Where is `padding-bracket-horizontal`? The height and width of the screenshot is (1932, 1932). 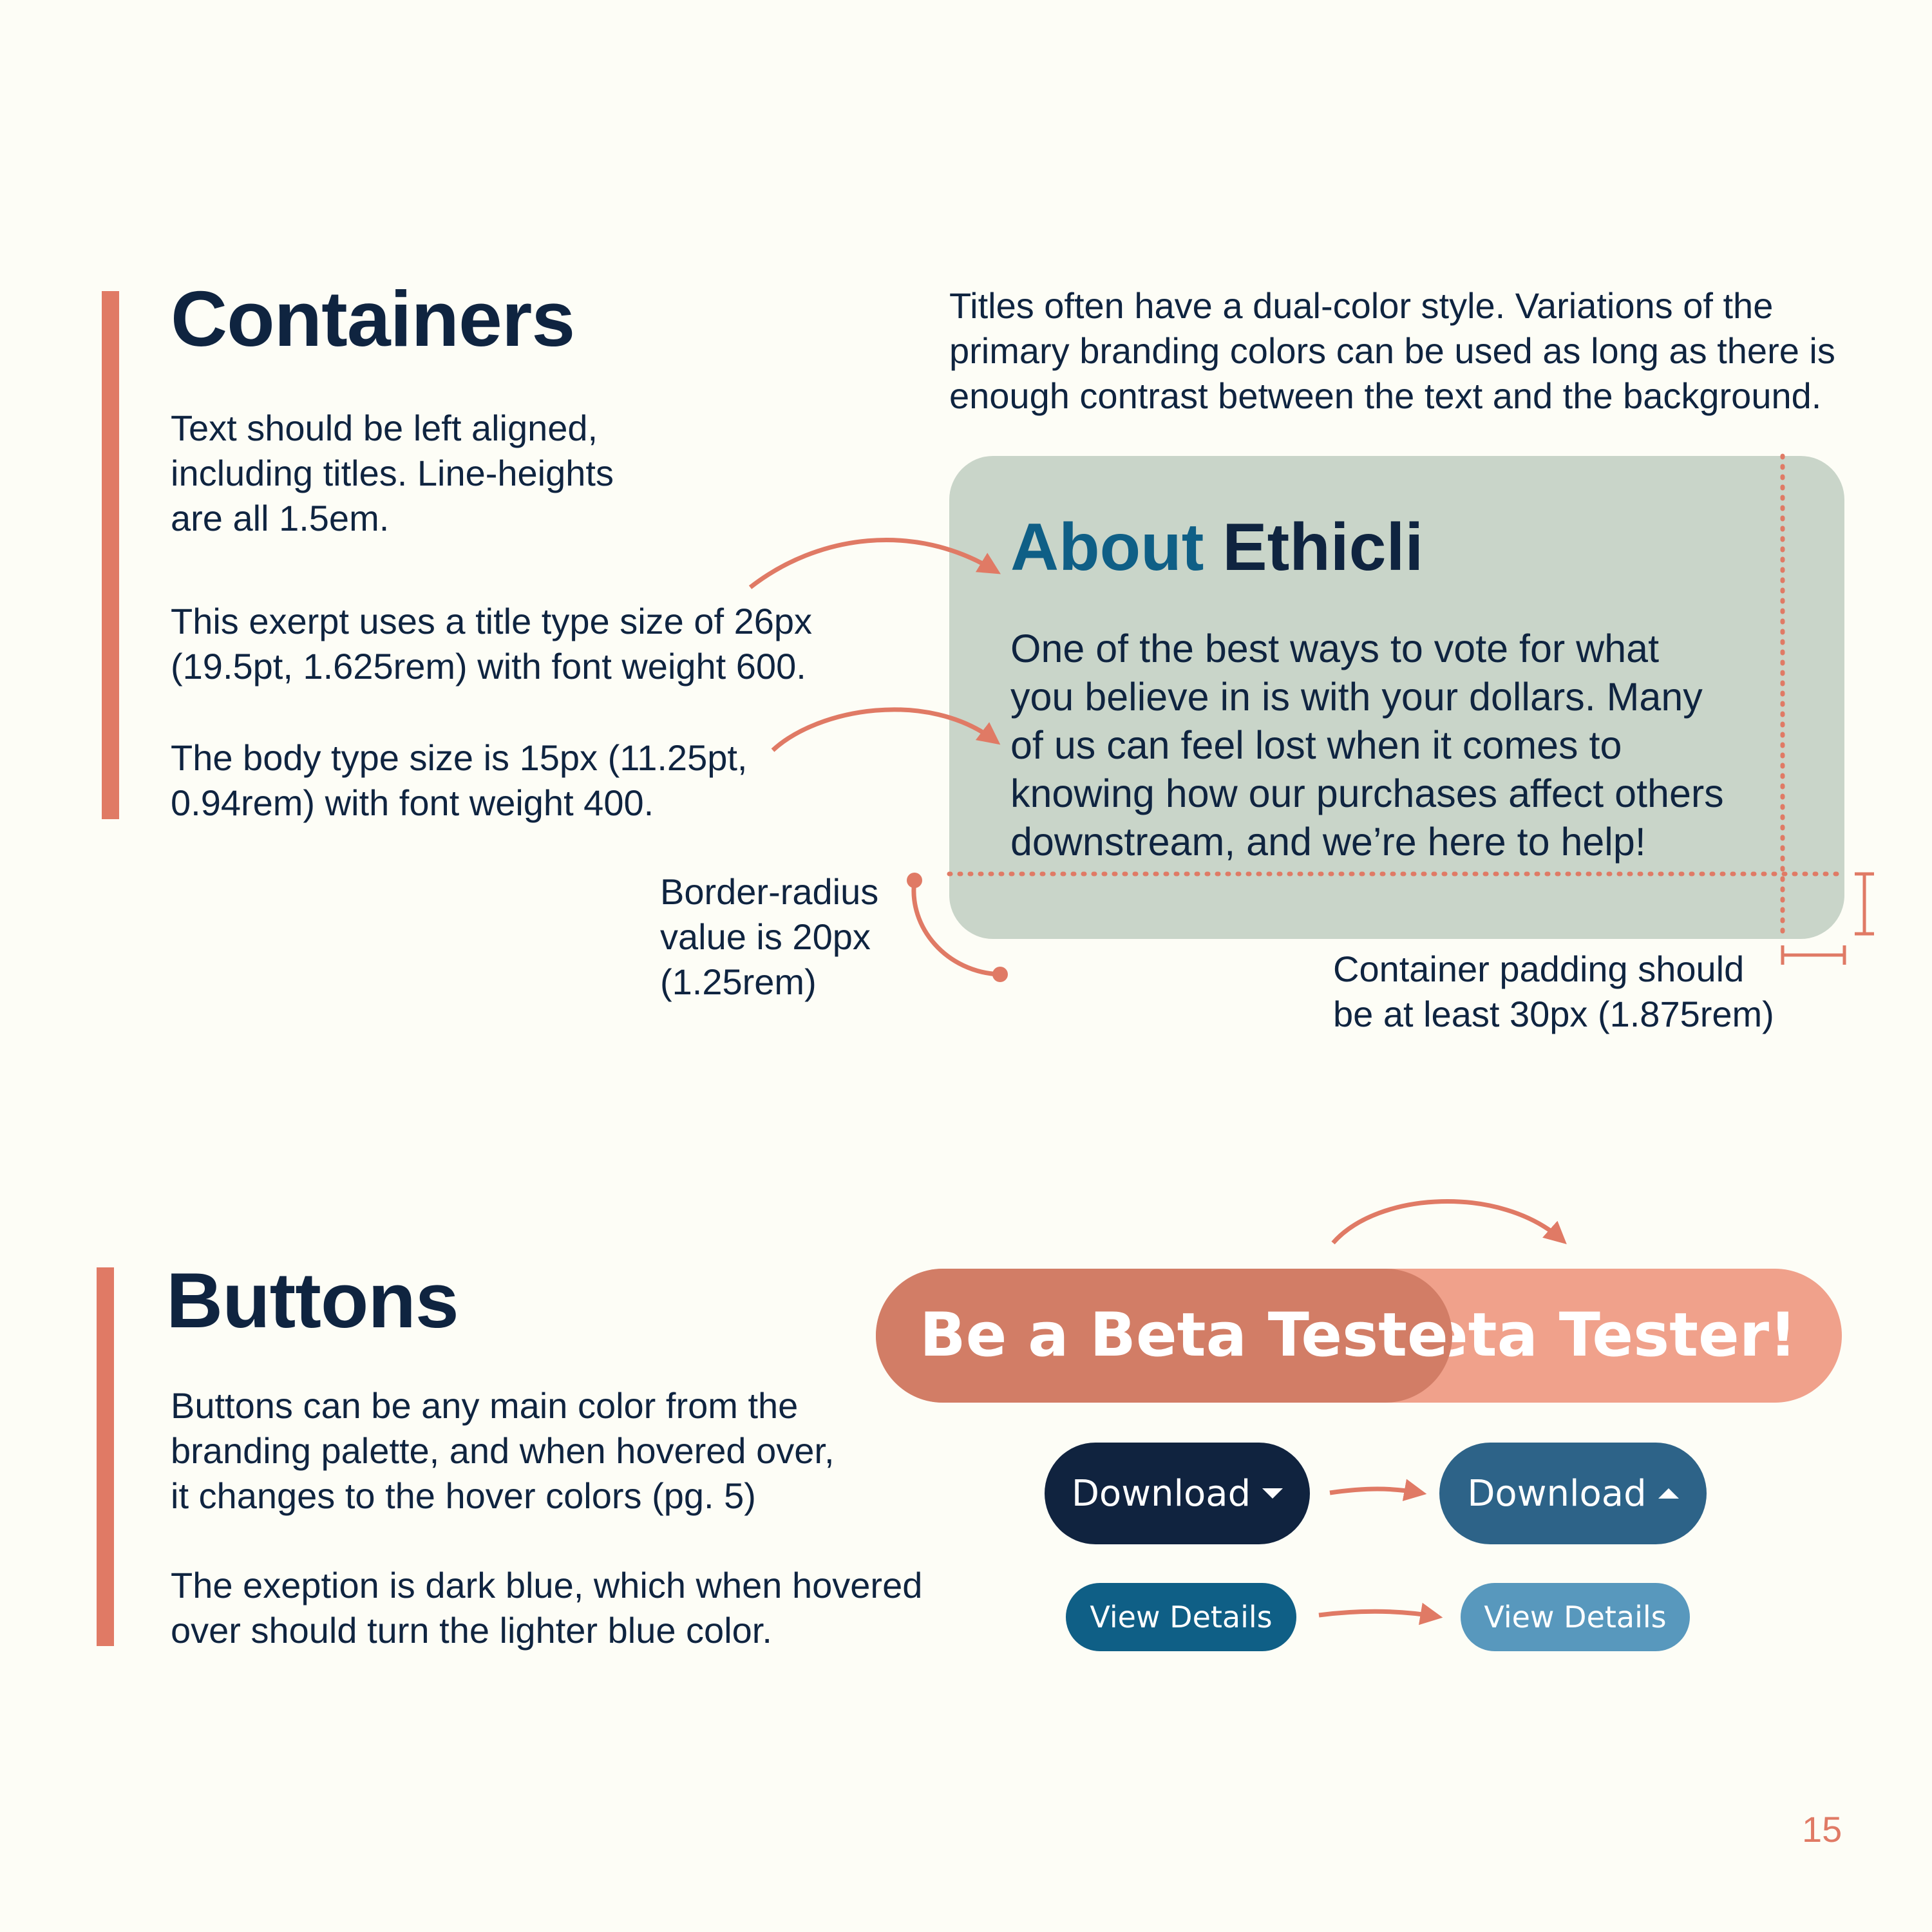
padding-bracket-horizontal is located at coordinates (1814, 955).